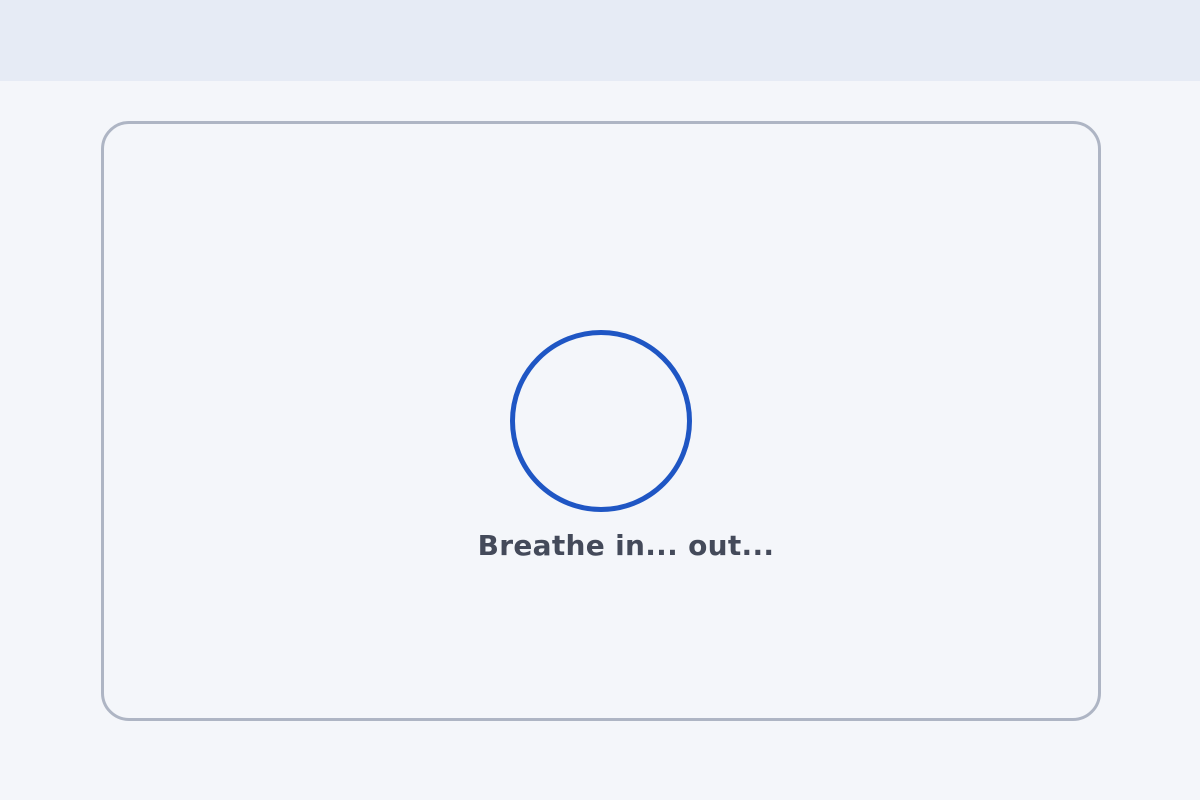  I want to click on top-bar, so click(600, 40).